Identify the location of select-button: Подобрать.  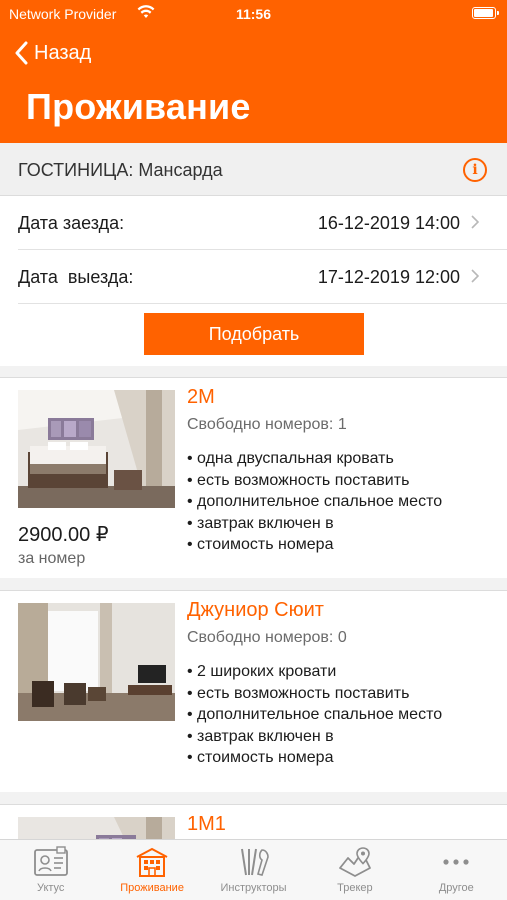
(254, 334).